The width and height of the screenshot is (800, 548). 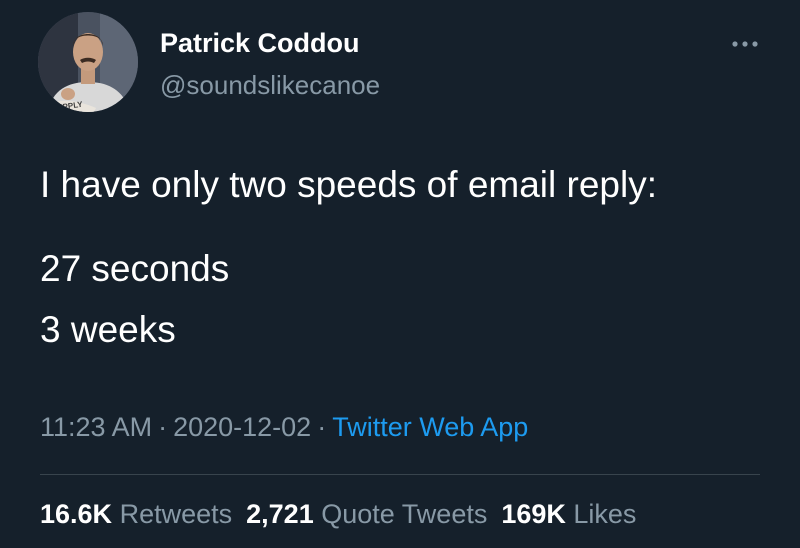 I want to click on tweet-source-link: Twitter Web App, so click(x=430, y=427).